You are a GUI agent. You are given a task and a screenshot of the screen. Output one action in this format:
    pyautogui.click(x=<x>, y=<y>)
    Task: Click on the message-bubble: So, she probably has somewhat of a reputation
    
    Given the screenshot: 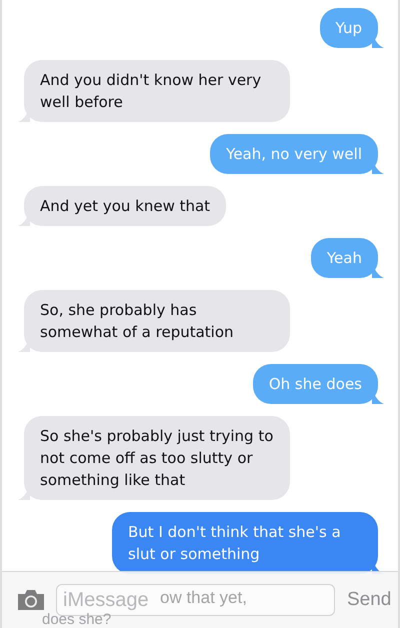 What is the action you would take?
    pyautogui.click(x=157, y=321)
    